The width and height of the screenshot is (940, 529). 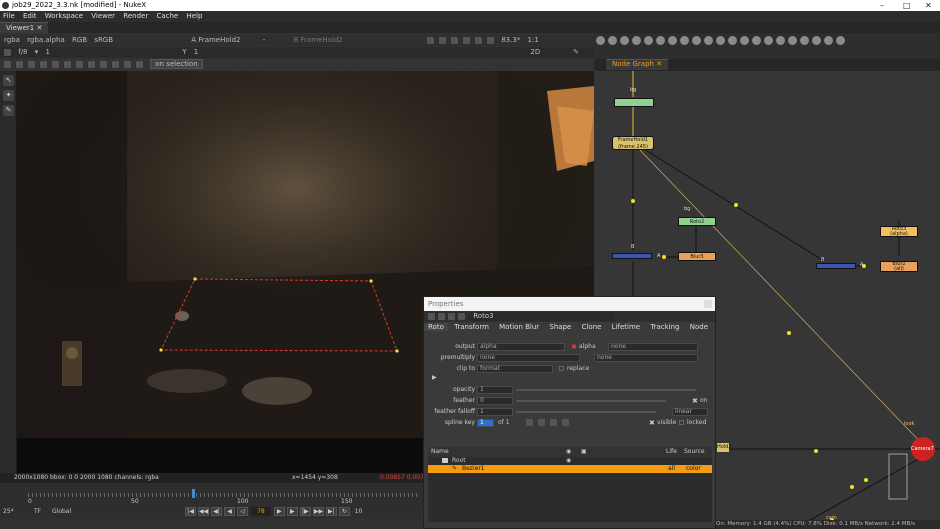 What do you see at coordinates (648, 40) in the screenshot?
I see `color-node-icon` at bounding box center [648, 40].